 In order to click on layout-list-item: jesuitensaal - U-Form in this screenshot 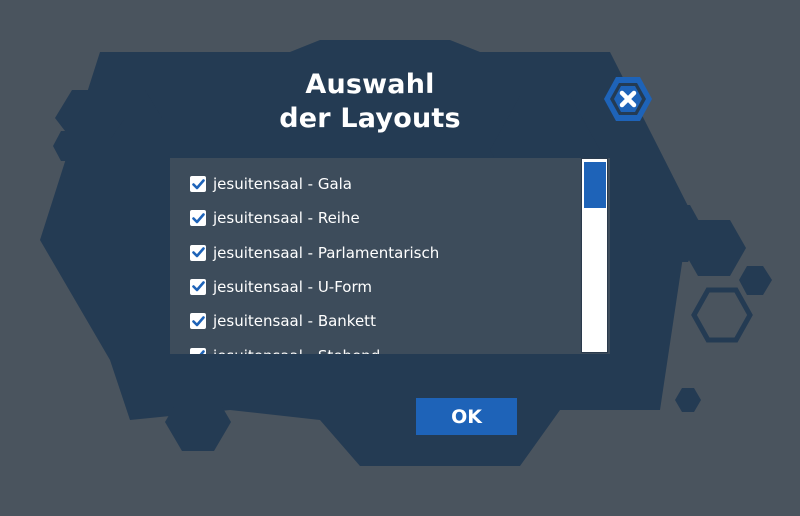, I will do `click(281, 287)`.